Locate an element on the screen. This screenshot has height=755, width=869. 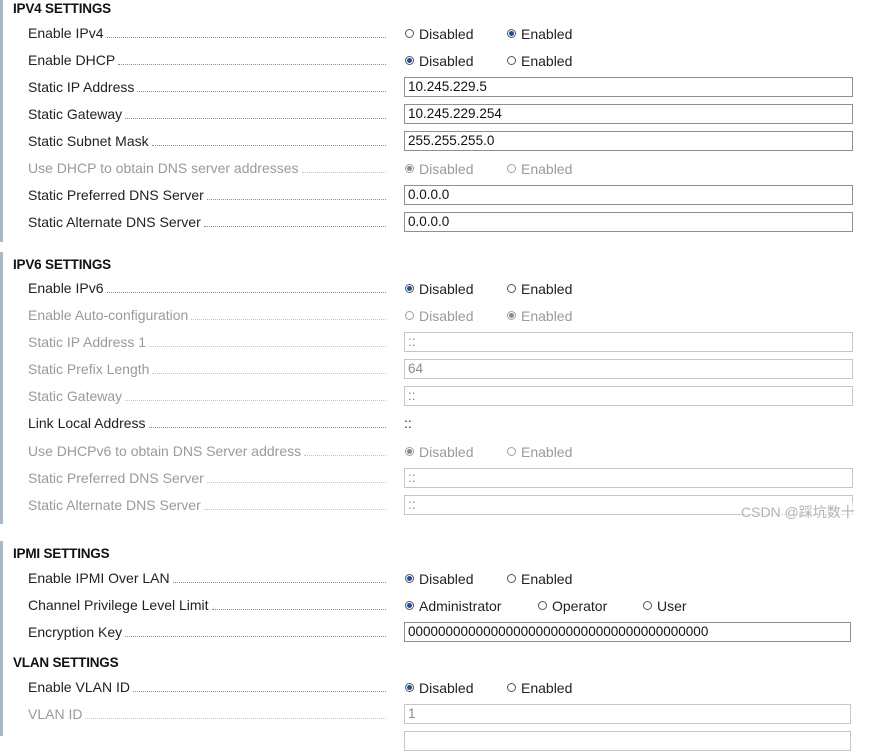
privilege-level-label: Channel Privilege Level Limit is located at coordinates (118, 605).